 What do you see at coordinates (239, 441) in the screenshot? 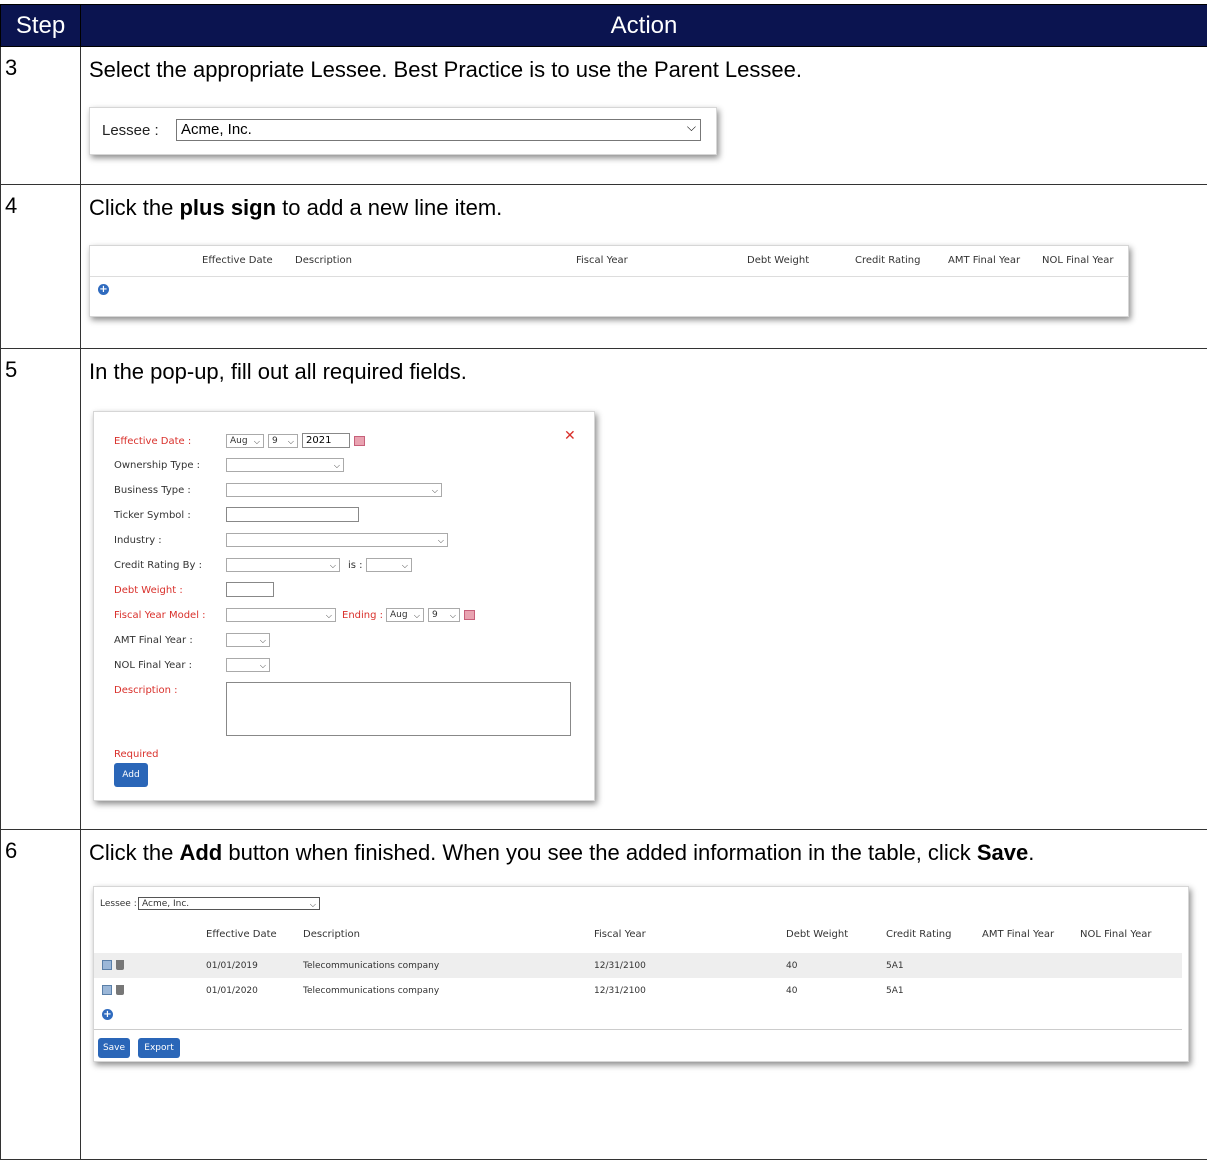
I see `month-value: Aug` at bounding box center [239, 441].